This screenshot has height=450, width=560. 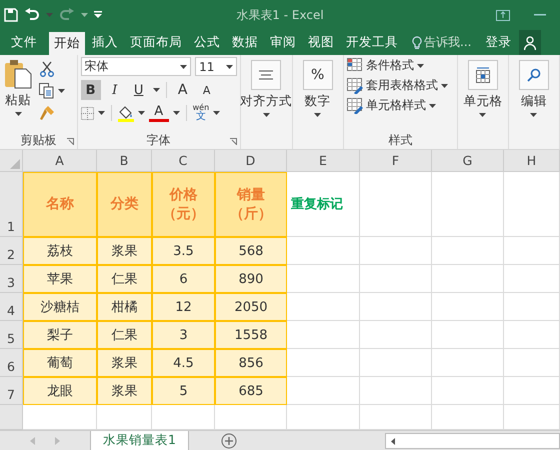 I want to click on ribbon-display-icon, so click(x=503, y=15).